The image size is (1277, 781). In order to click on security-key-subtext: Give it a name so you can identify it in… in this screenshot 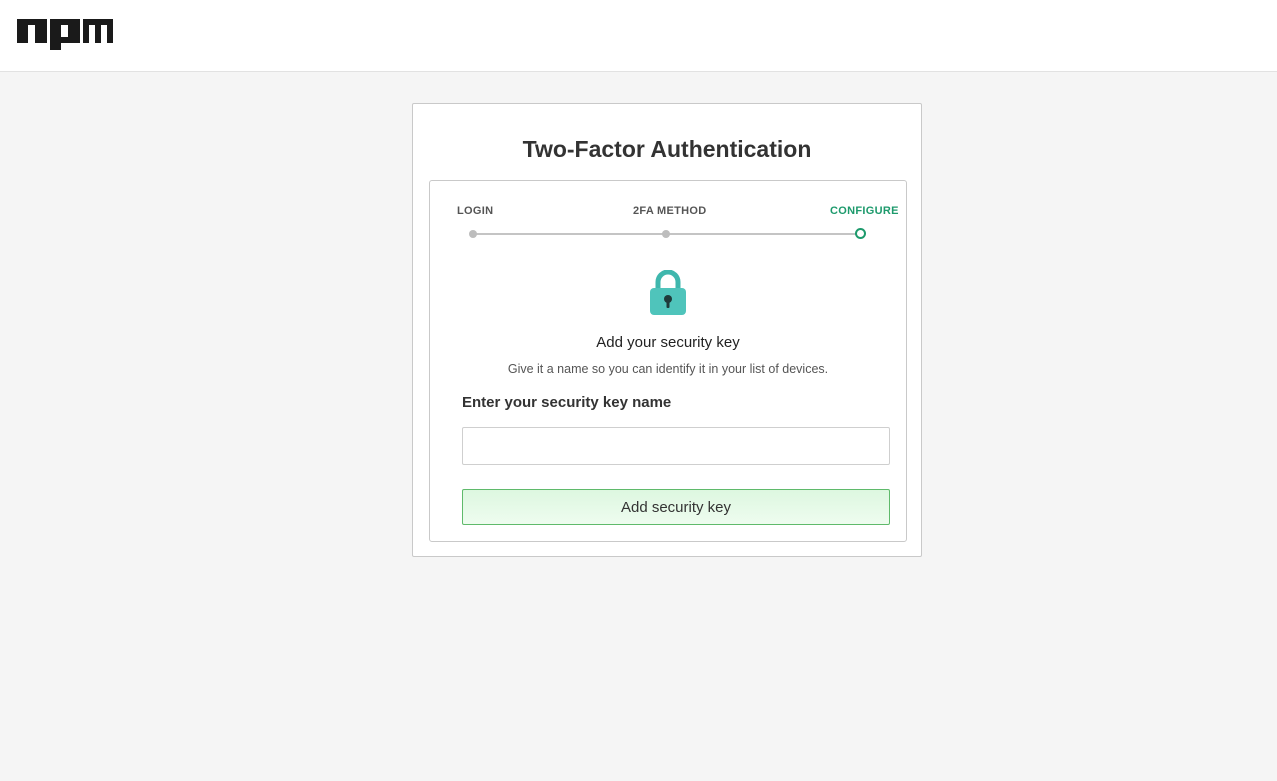, I will do `click(668, 369)`.